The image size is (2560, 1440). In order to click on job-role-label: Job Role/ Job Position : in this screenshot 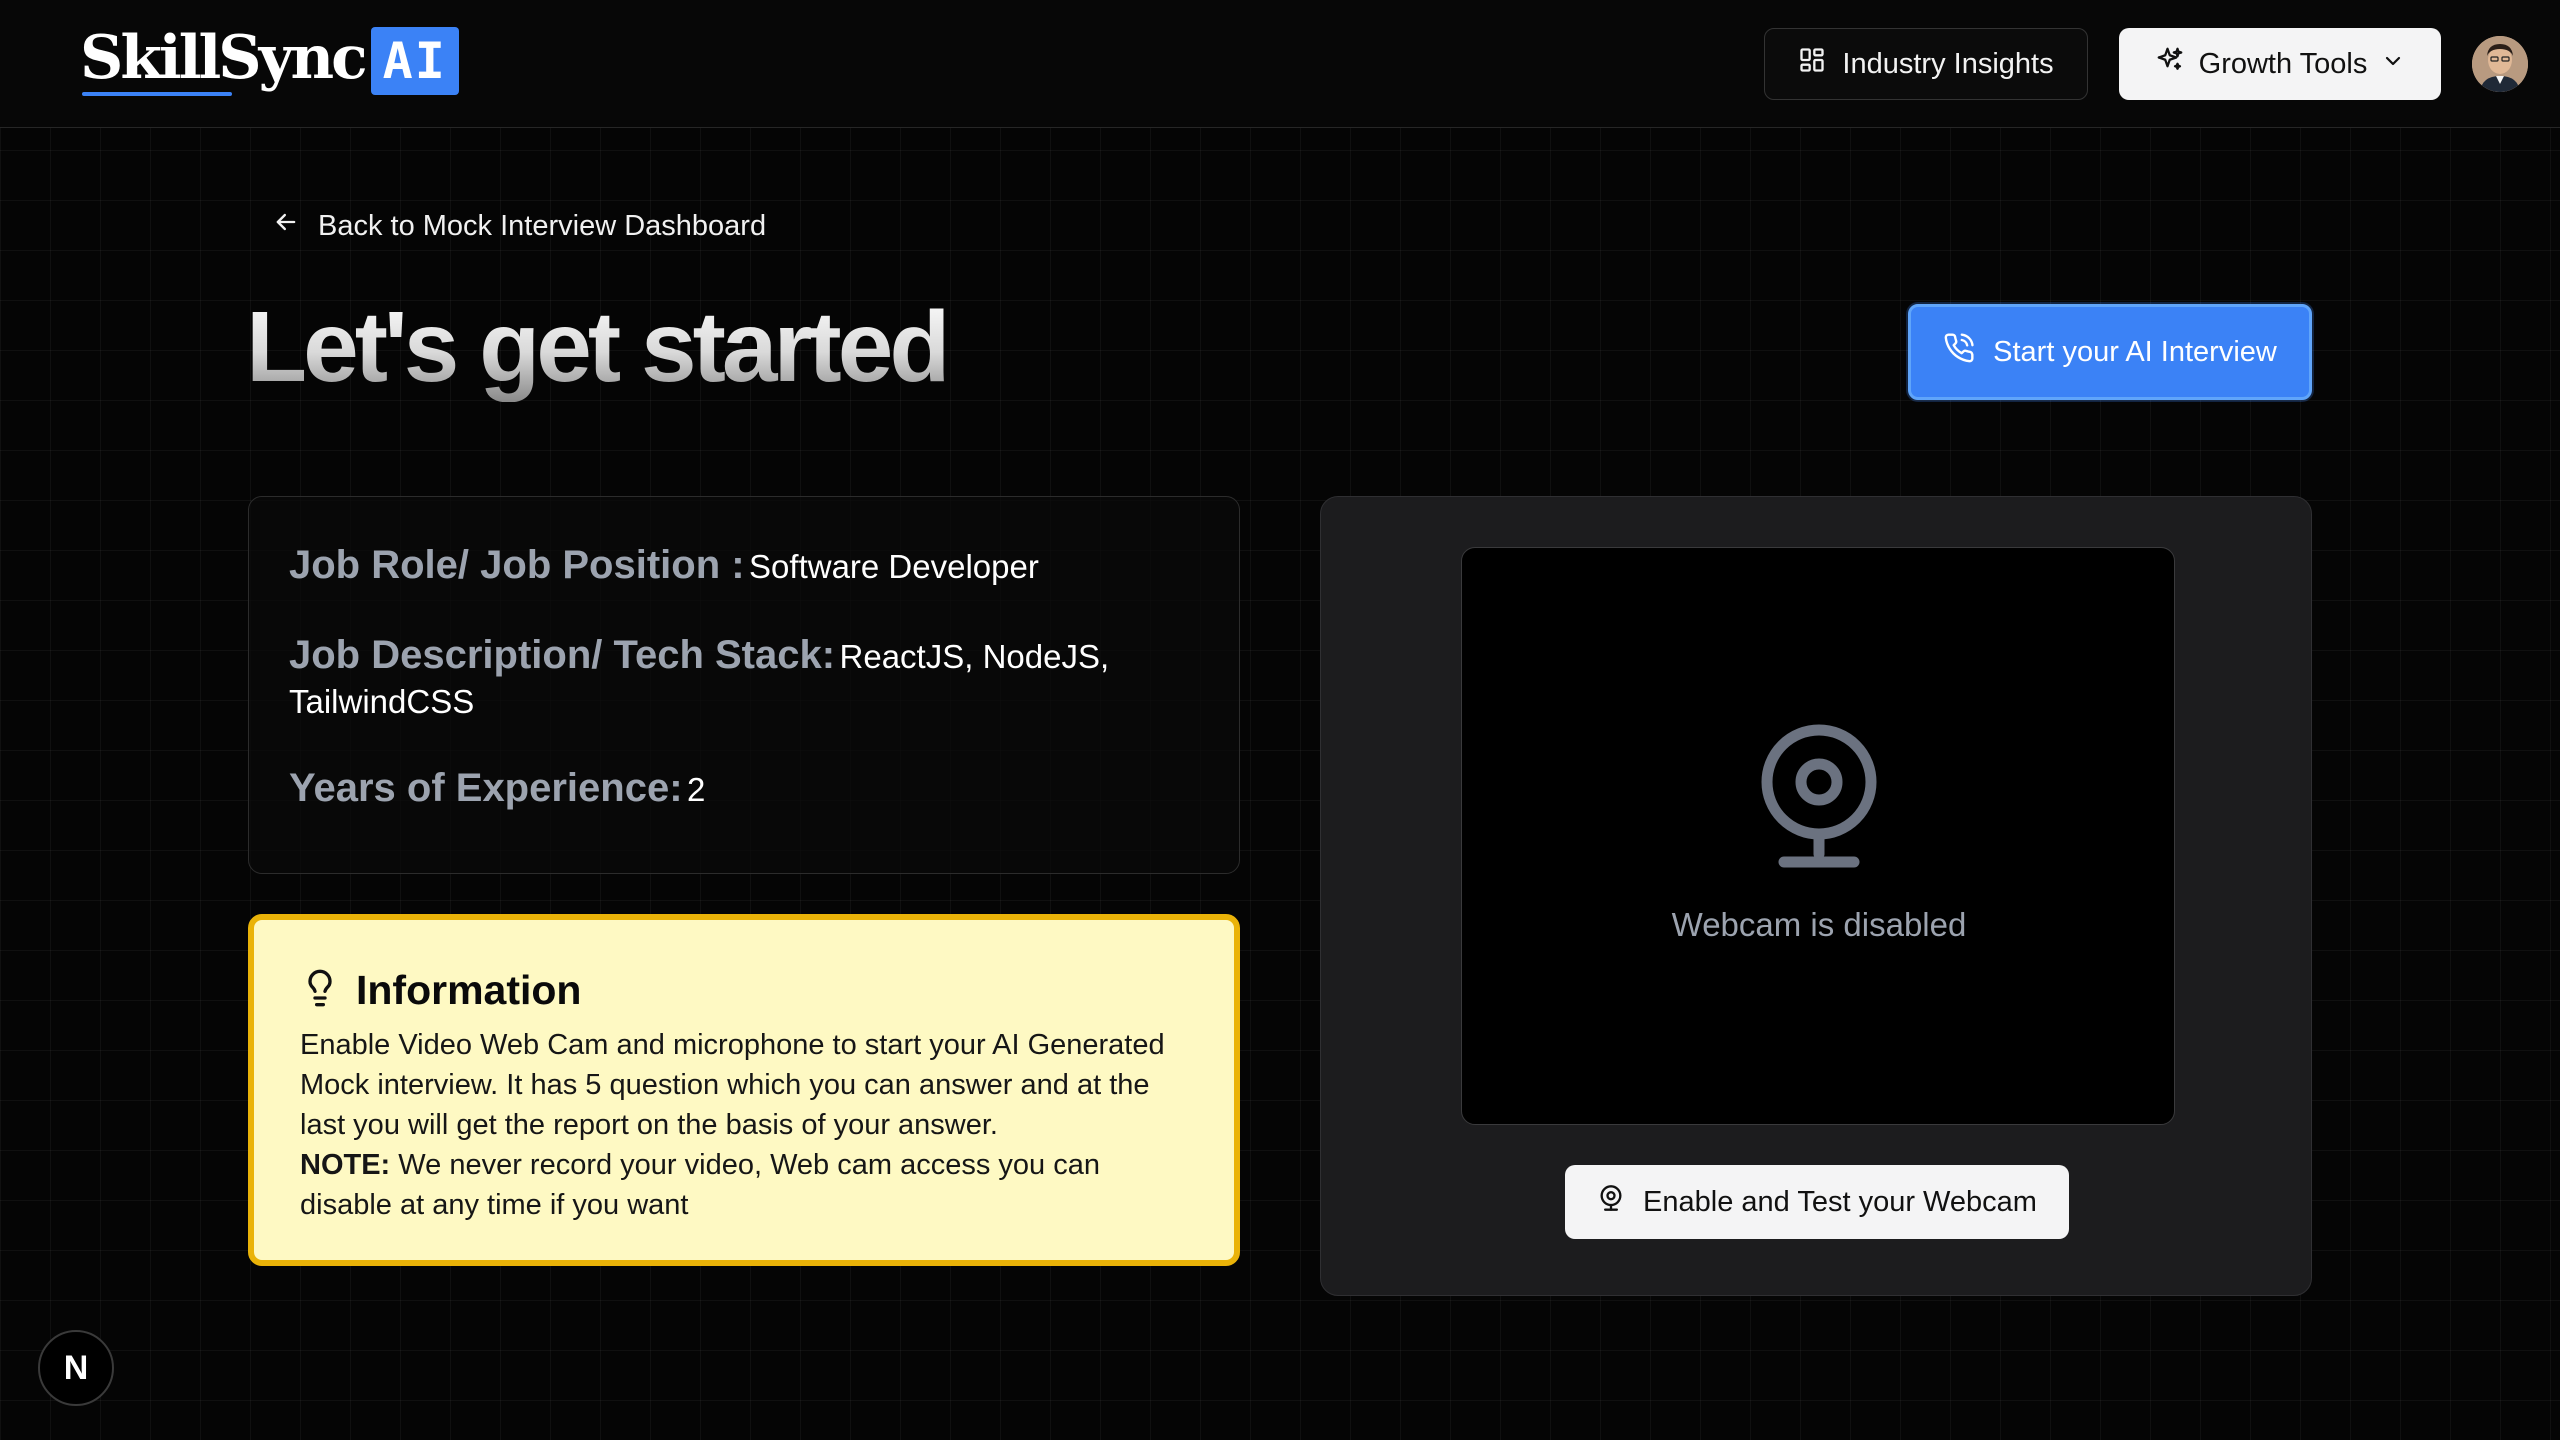, I will do `click(517, 565)`.